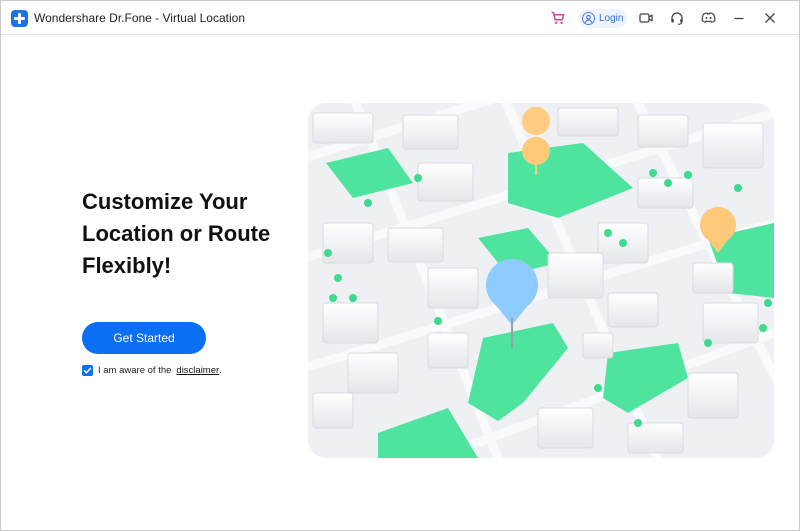 This screenshot has height=531, width=800. Describe the element at coordinates (140, 18) in the screenshot. I see `window-title: Wondershare Dr.Fone - Virtual Location` at that location.